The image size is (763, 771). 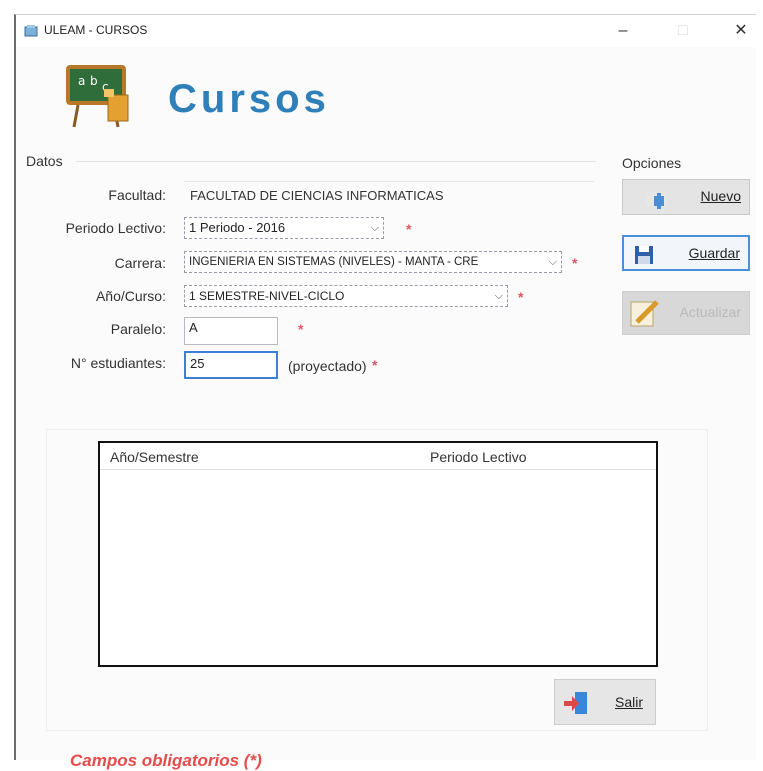 What do you see at coordinates (166, 760) in the screenshot?
I see `required-fields-note: Campos obligatorios (*)` at bounding box center [166, 760].